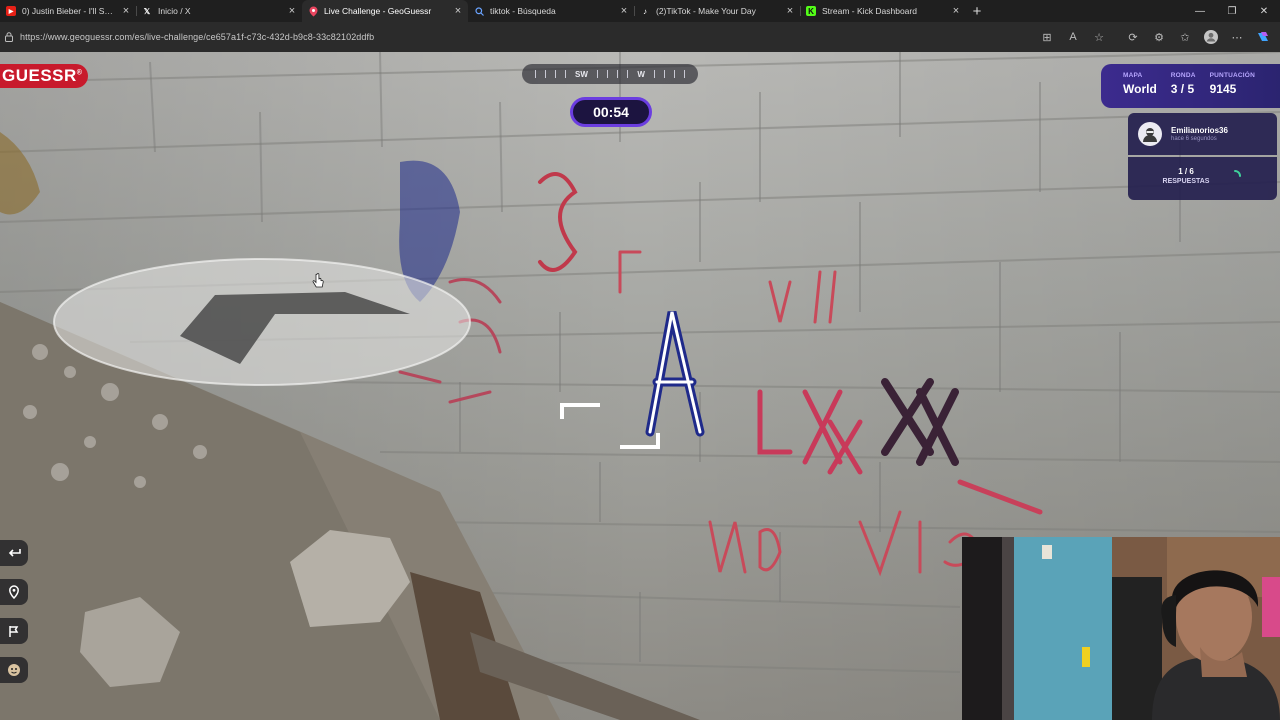 The image size is (1280, 720). I want to click on tab-justin-bieber: ▶ 0) Justin Bieber - I'll Show You ×, so click(68, 11).